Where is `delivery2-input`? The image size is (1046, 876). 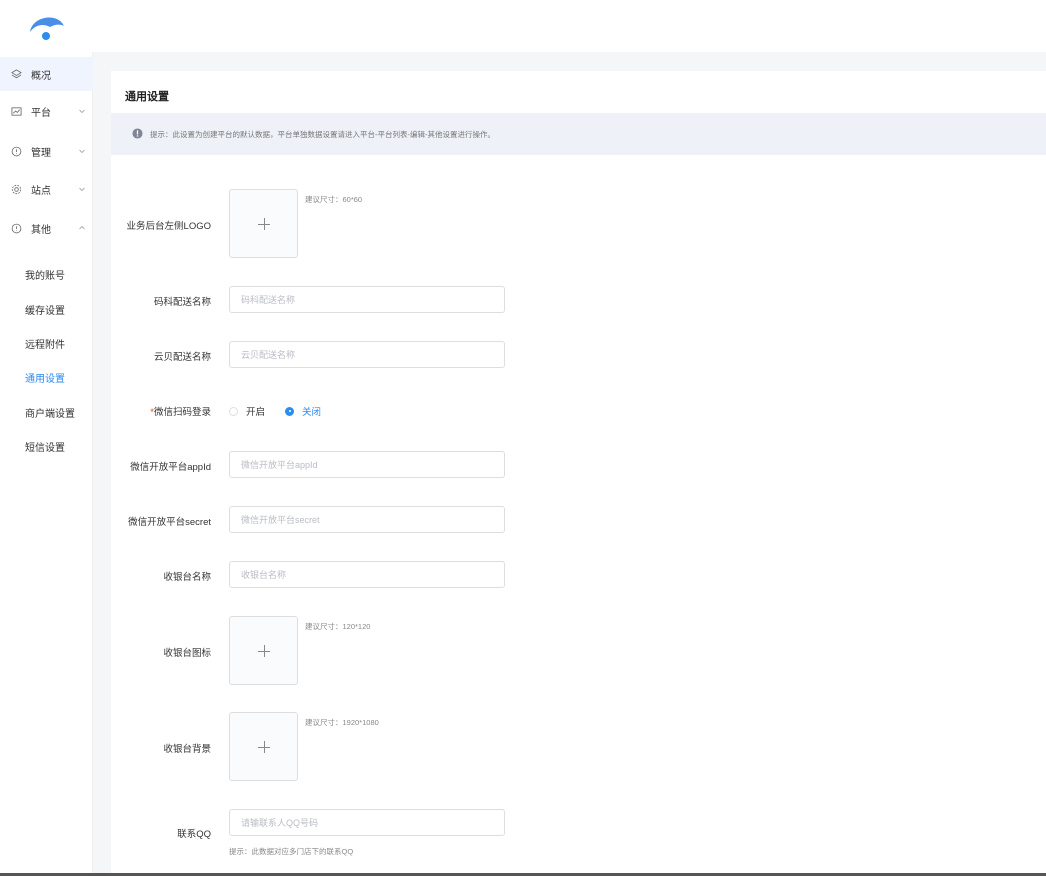 delivery2-input is located at coordinates (367, 354).